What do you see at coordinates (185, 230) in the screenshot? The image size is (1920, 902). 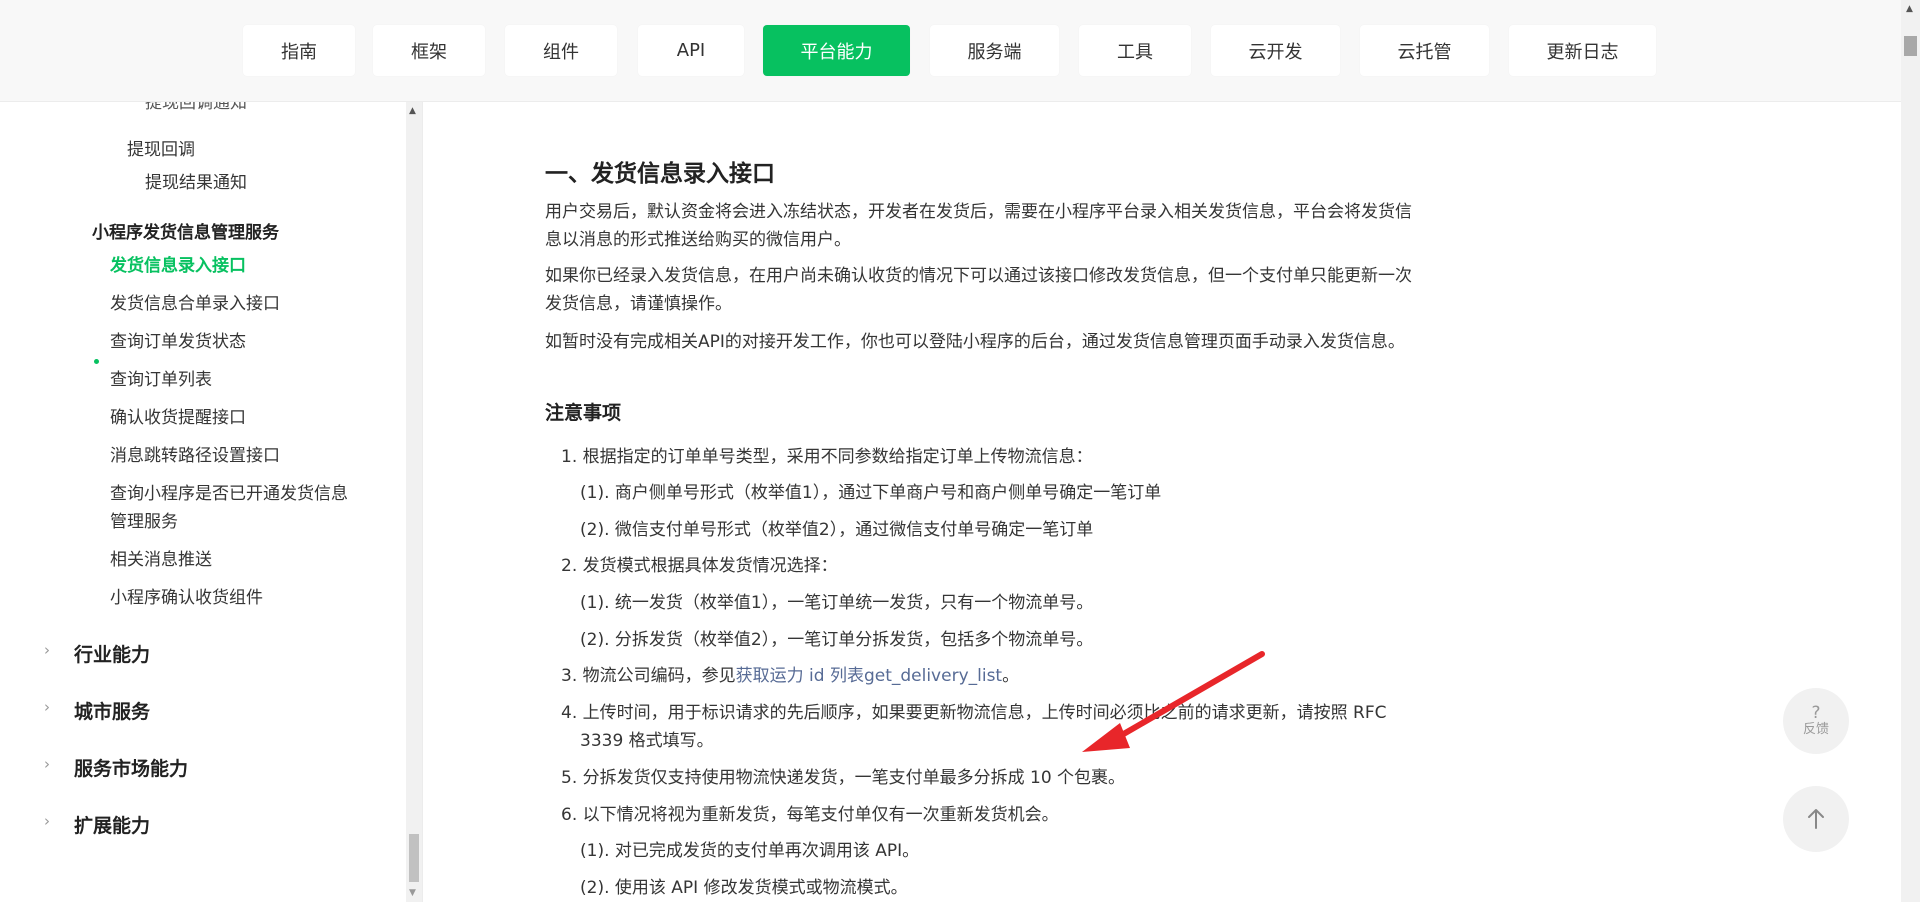 I see `sidebar-group-shipping-service: 小程序发货信息管理服务` at bounding box center [185, 230].